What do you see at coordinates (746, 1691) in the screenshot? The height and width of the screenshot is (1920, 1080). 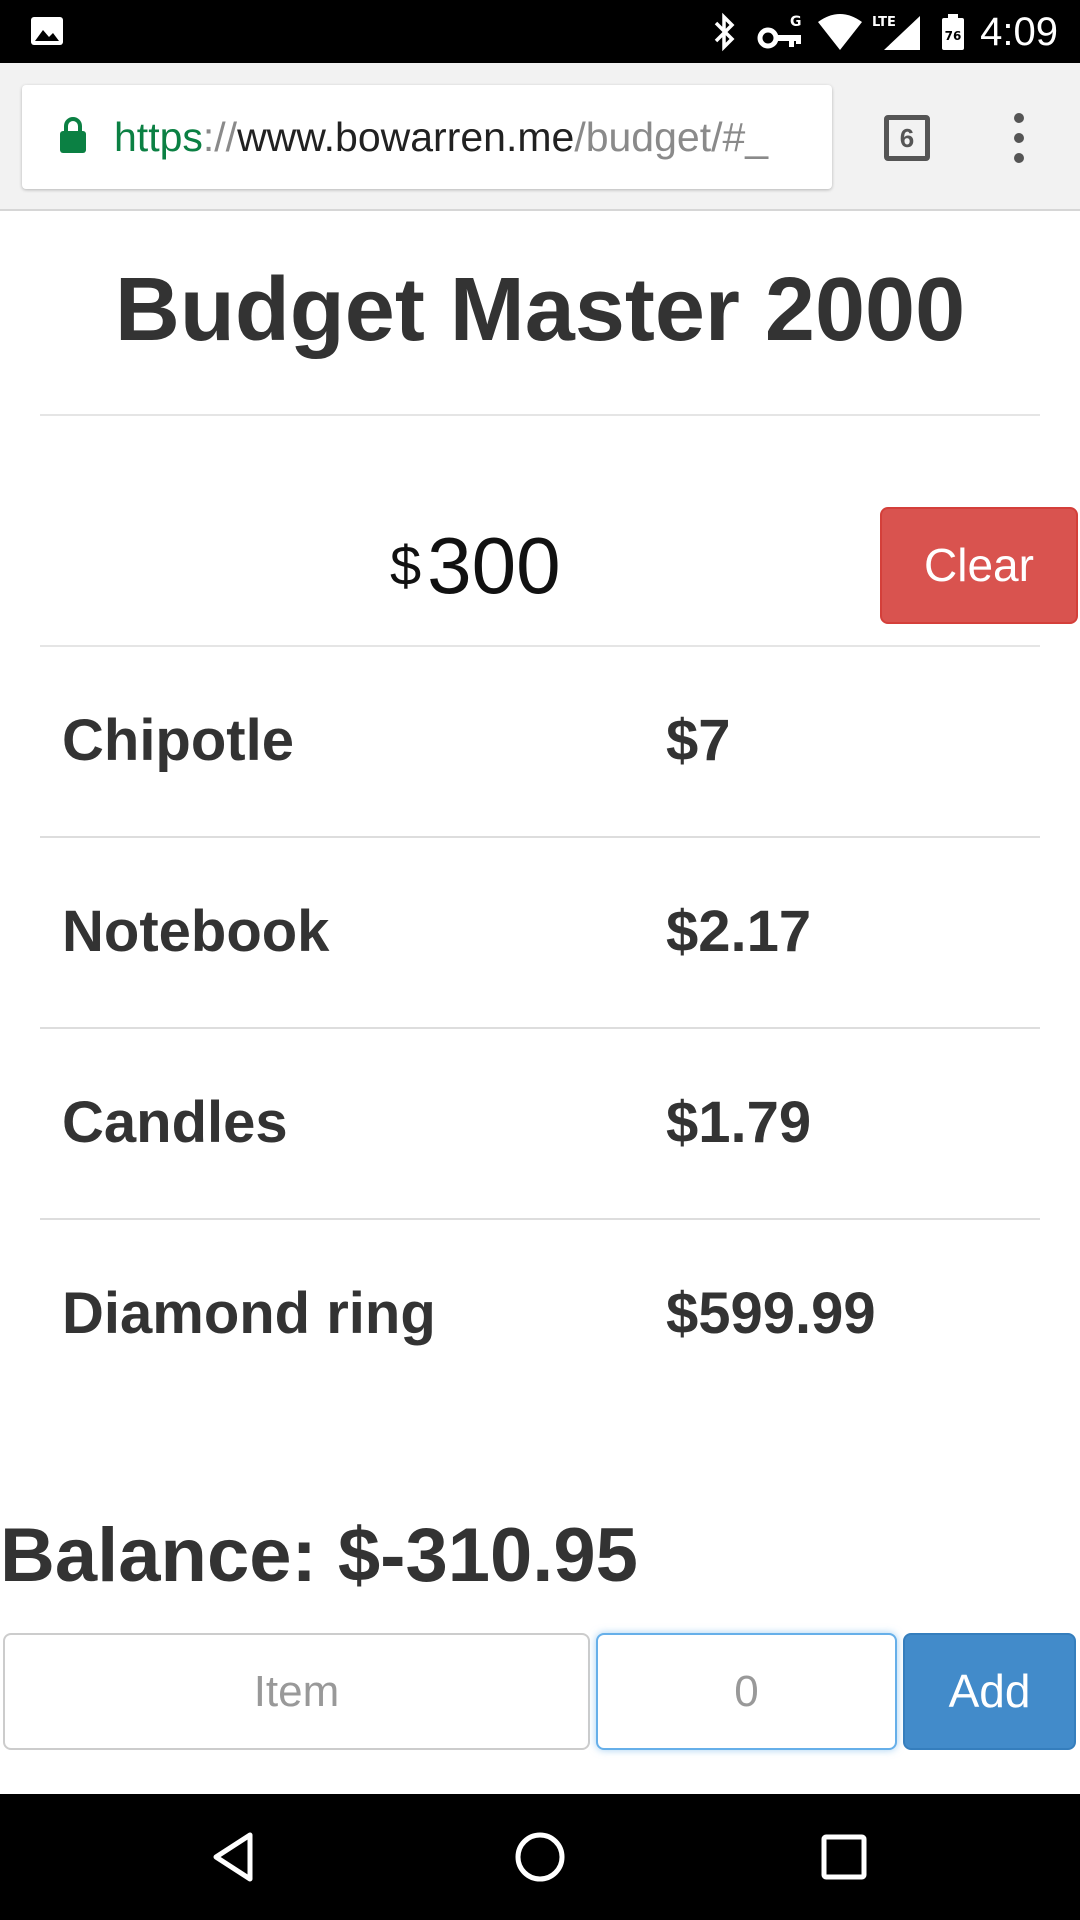 I see `amount-input` at bounding box center [746, 1691].